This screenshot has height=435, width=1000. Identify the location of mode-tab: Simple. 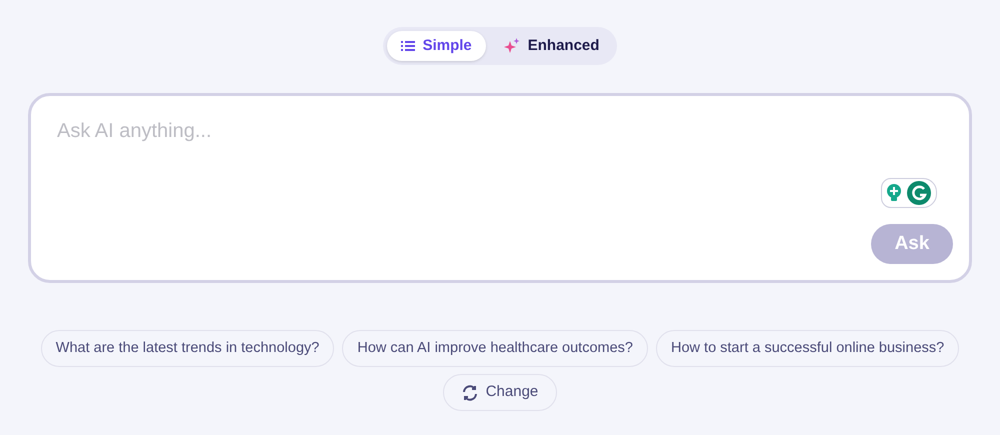
(436, 46).